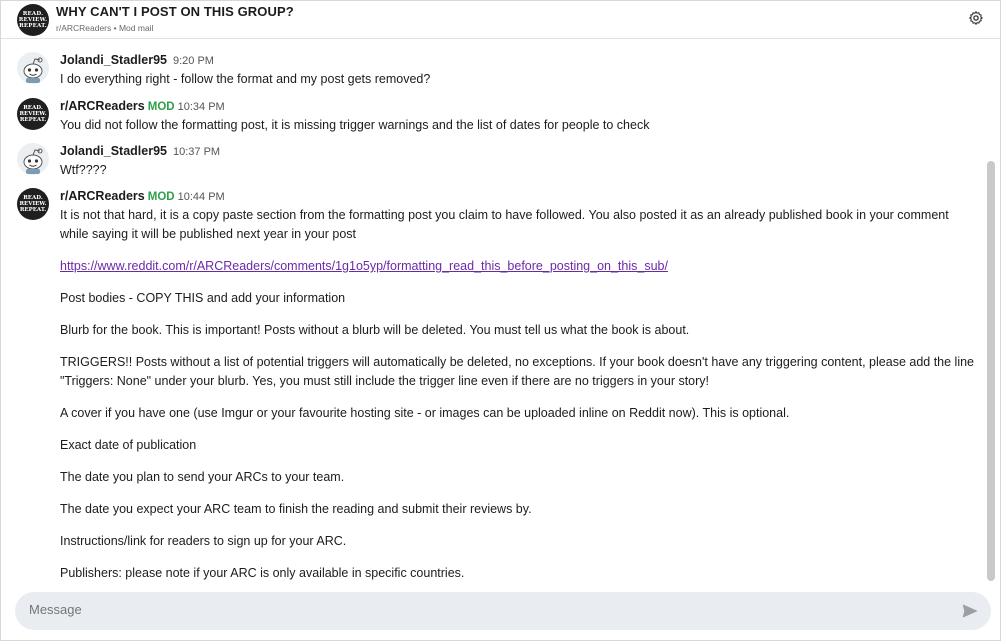 Image resolution: width=1001 pixels, height=641 pixels. Describe the element at coordinates (479, 609) in the screenshot. I see `message-input` at that location.